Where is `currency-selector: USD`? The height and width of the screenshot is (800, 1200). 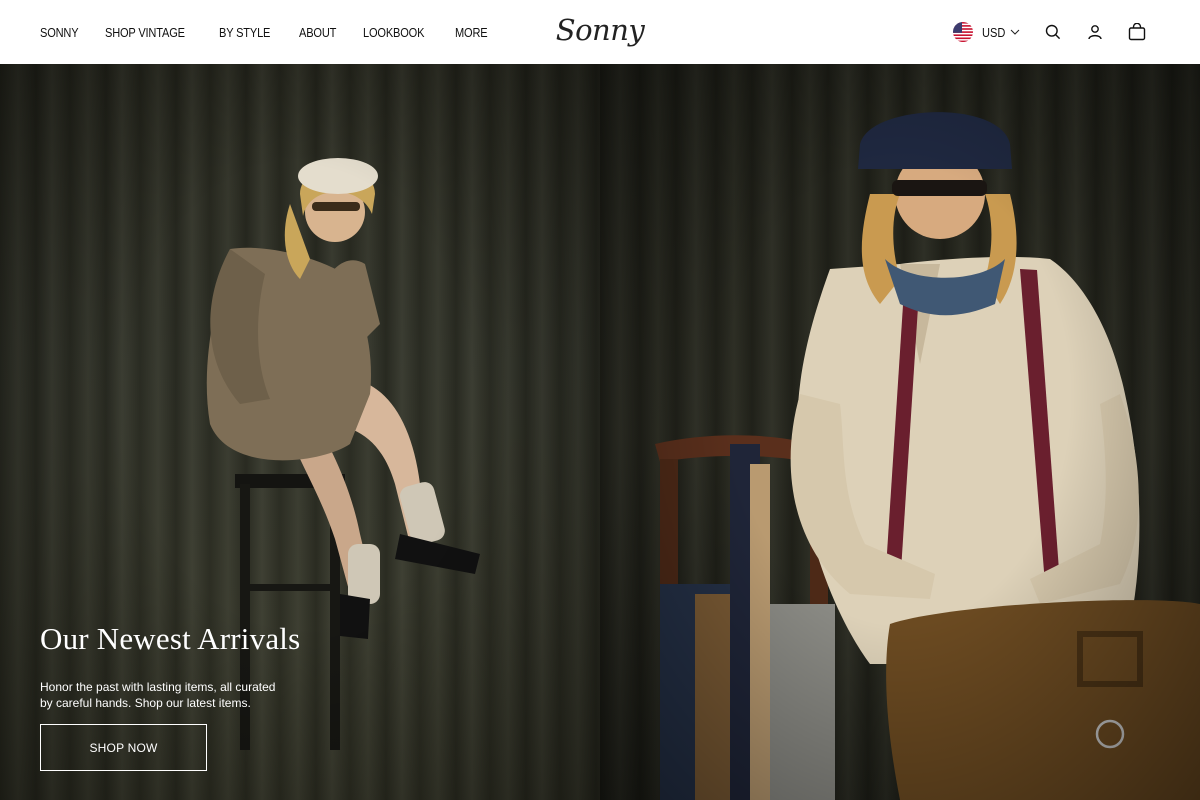 currency-selector: USD is located at coordinates (986, 32).